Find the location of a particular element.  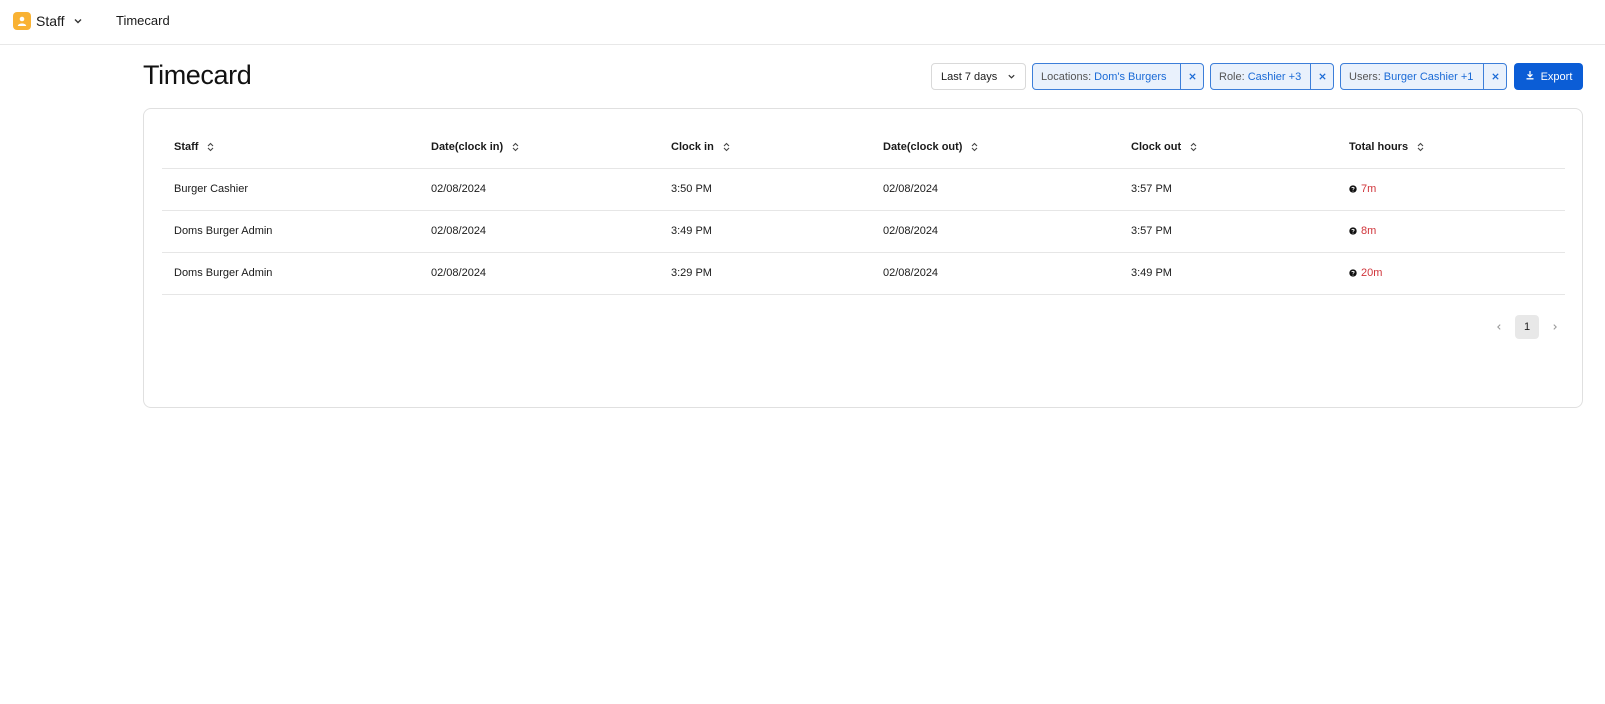

filter-value: Cashier +3 is located at coordinates (1274, 76).